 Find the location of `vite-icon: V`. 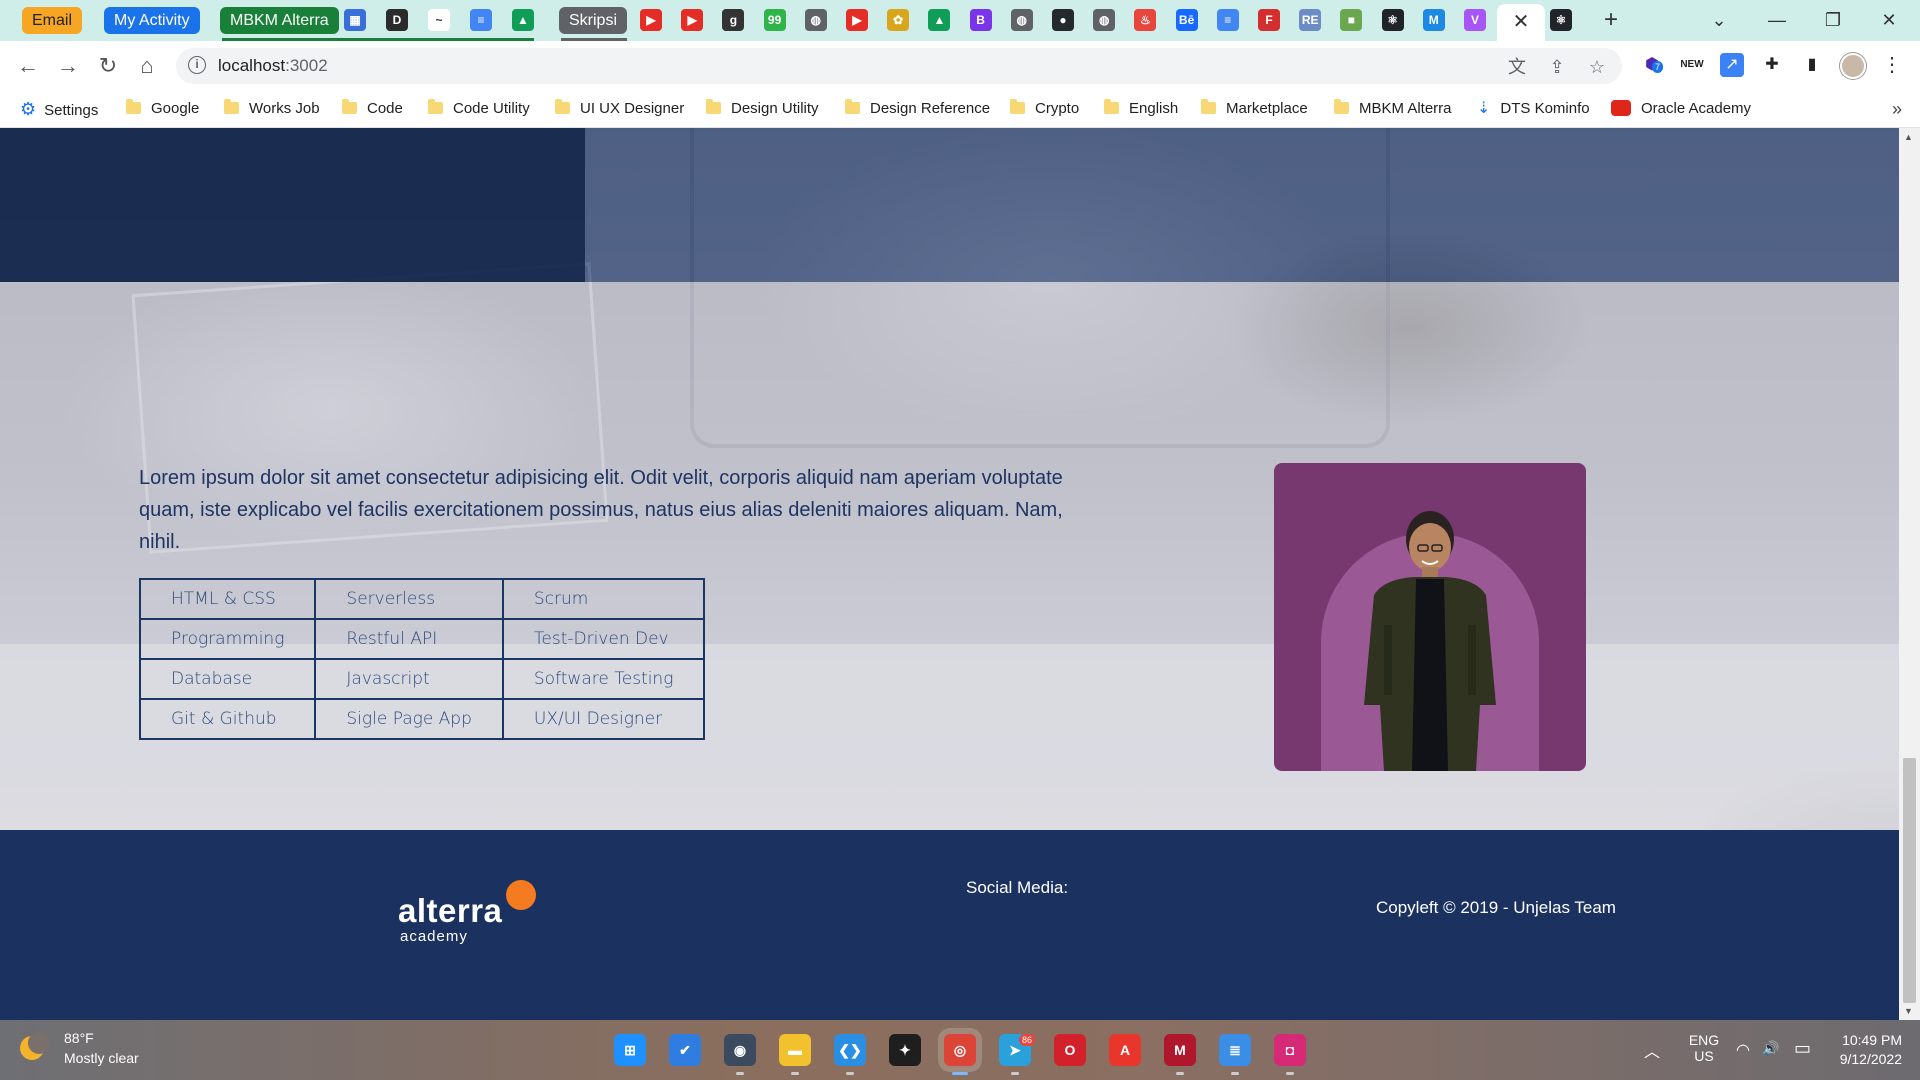

vite-icon: V is located at coordinates (1475, 20).